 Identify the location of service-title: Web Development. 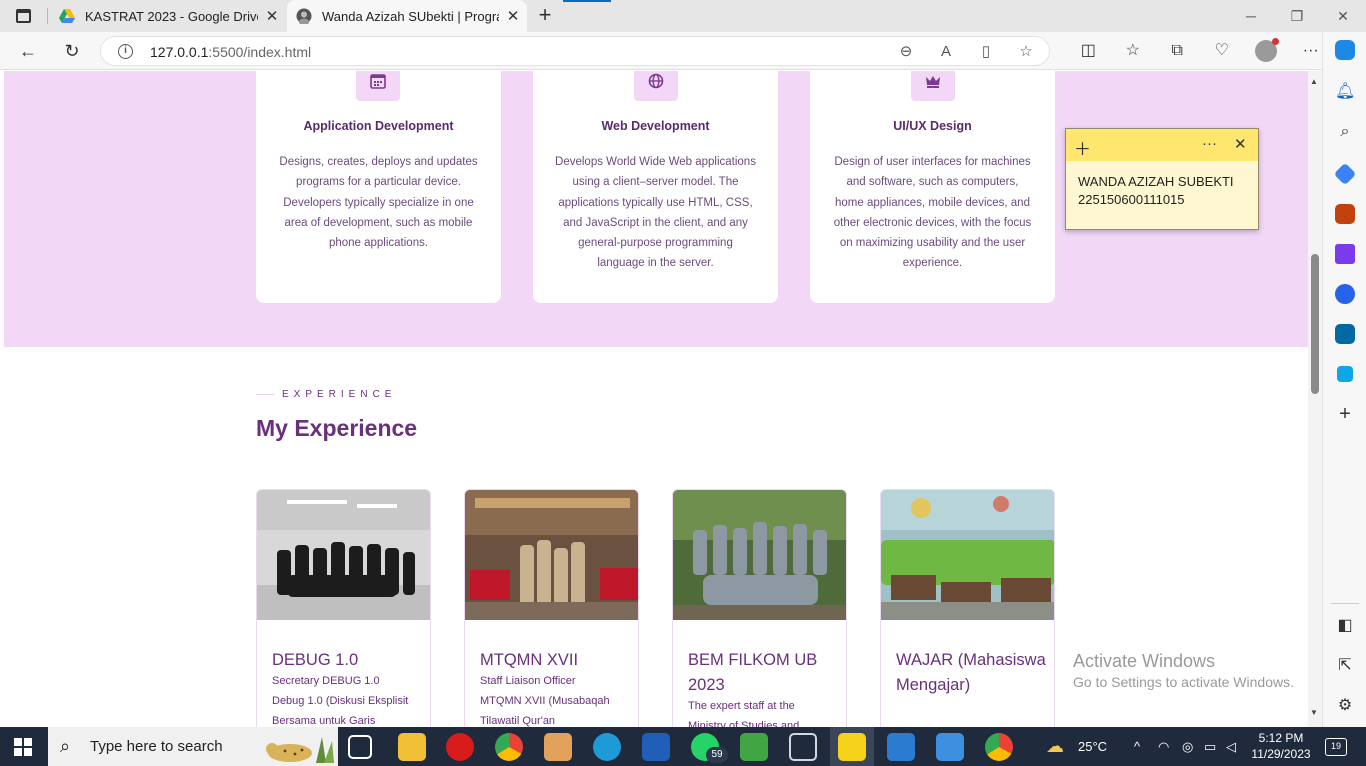
(655, 126).